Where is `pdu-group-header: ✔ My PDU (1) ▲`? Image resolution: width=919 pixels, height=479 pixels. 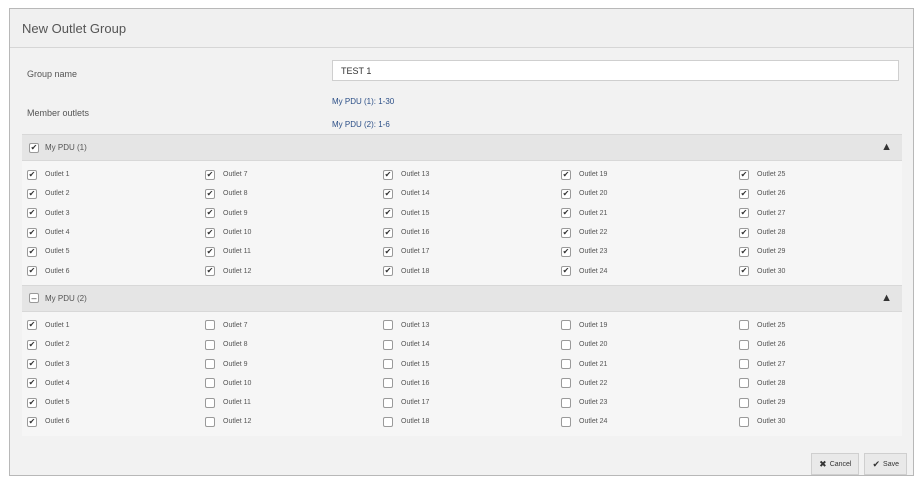 pdu-group-header: ✔ My PDU (1) ▲ is located at coordinates (462, 147).